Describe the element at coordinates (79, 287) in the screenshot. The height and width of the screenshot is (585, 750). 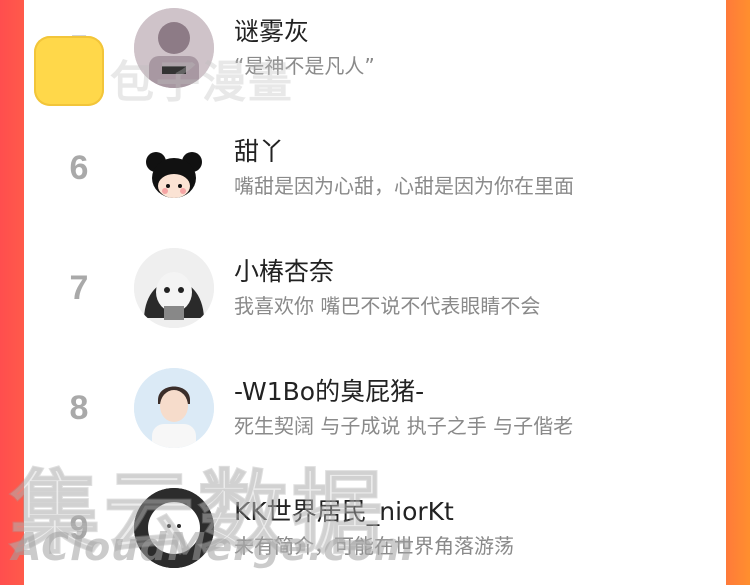
I see `rank-number: 7` at that location.